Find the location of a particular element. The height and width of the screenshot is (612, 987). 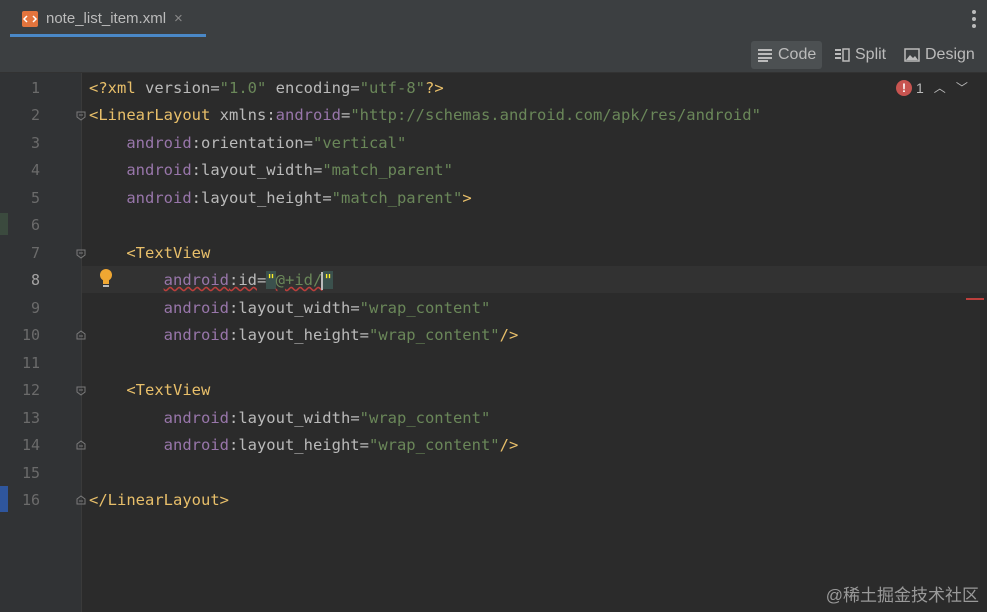

chevron-down-icon: ﹀ is located at coordinates (962, 87).